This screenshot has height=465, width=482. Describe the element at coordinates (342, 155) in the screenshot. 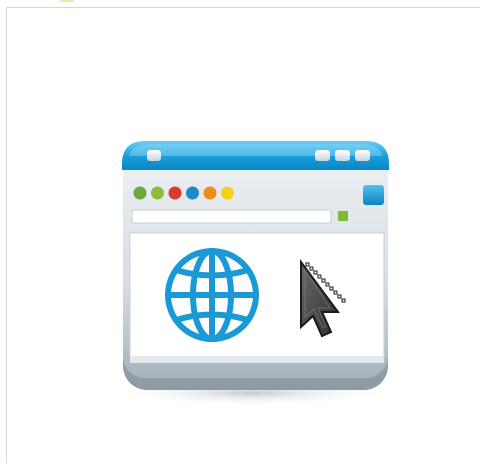

I see `maximize-button` at that location.